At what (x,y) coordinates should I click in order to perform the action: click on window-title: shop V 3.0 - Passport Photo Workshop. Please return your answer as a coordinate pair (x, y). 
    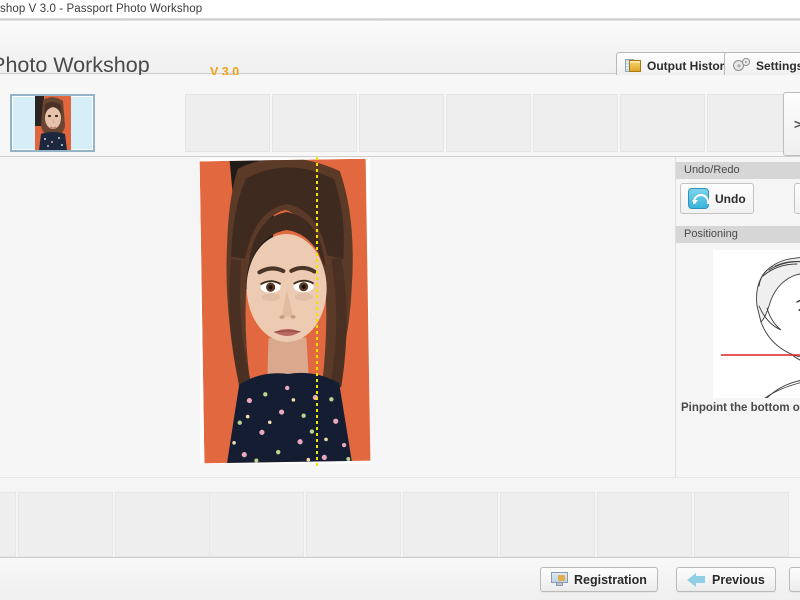
    Looking at the image, I should click on (101, 9).